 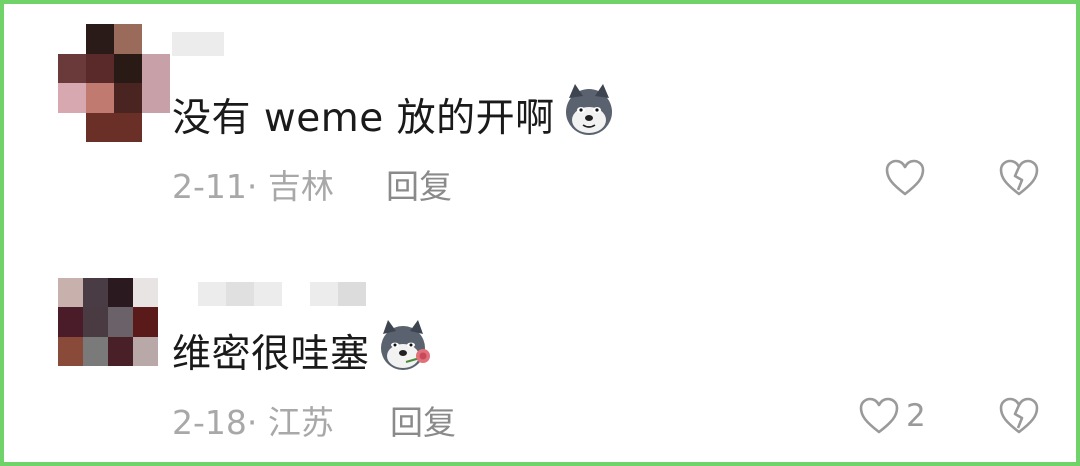 I want to click on comment-date: 2-11, so click(x=209, y=186).